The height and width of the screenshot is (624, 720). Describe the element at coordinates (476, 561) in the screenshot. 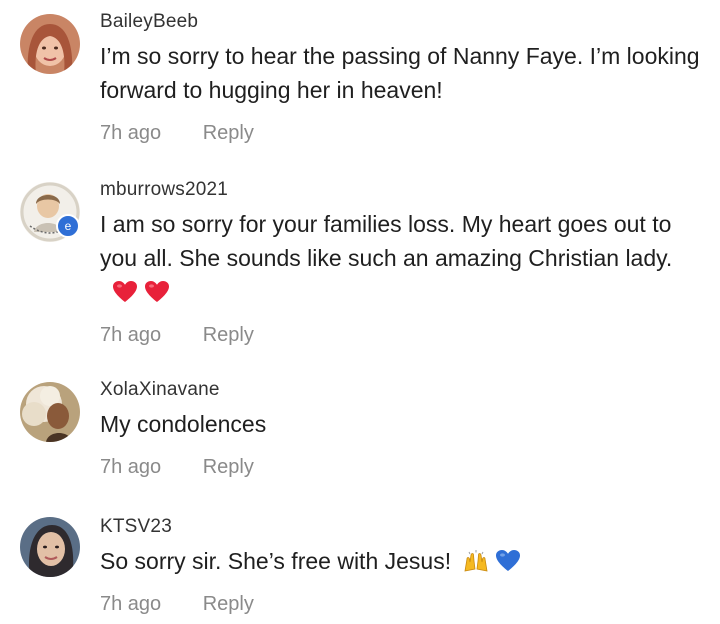

I see `raising-hands-icon` at that location.